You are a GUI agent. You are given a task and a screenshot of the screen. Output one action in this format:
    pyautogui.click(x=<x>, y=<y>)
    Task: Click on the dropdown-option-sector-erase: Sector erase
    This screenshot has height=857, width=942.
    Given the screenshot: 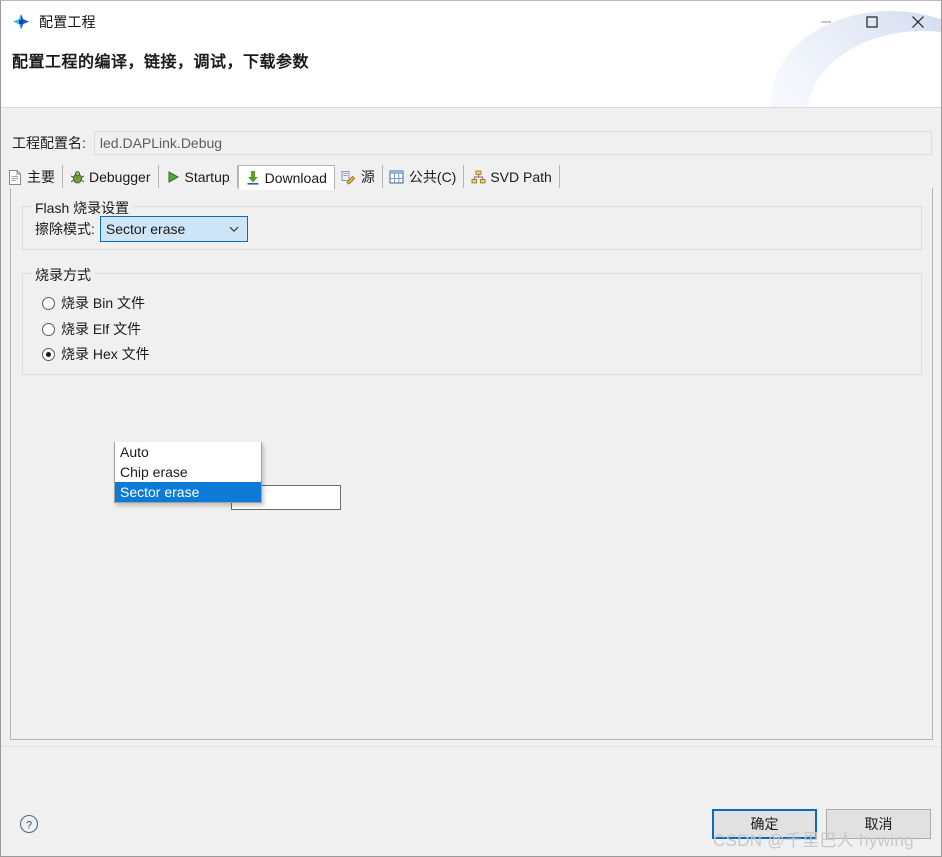 What is the action you would take?
    pyautogui.click(x=188, y=492)
    